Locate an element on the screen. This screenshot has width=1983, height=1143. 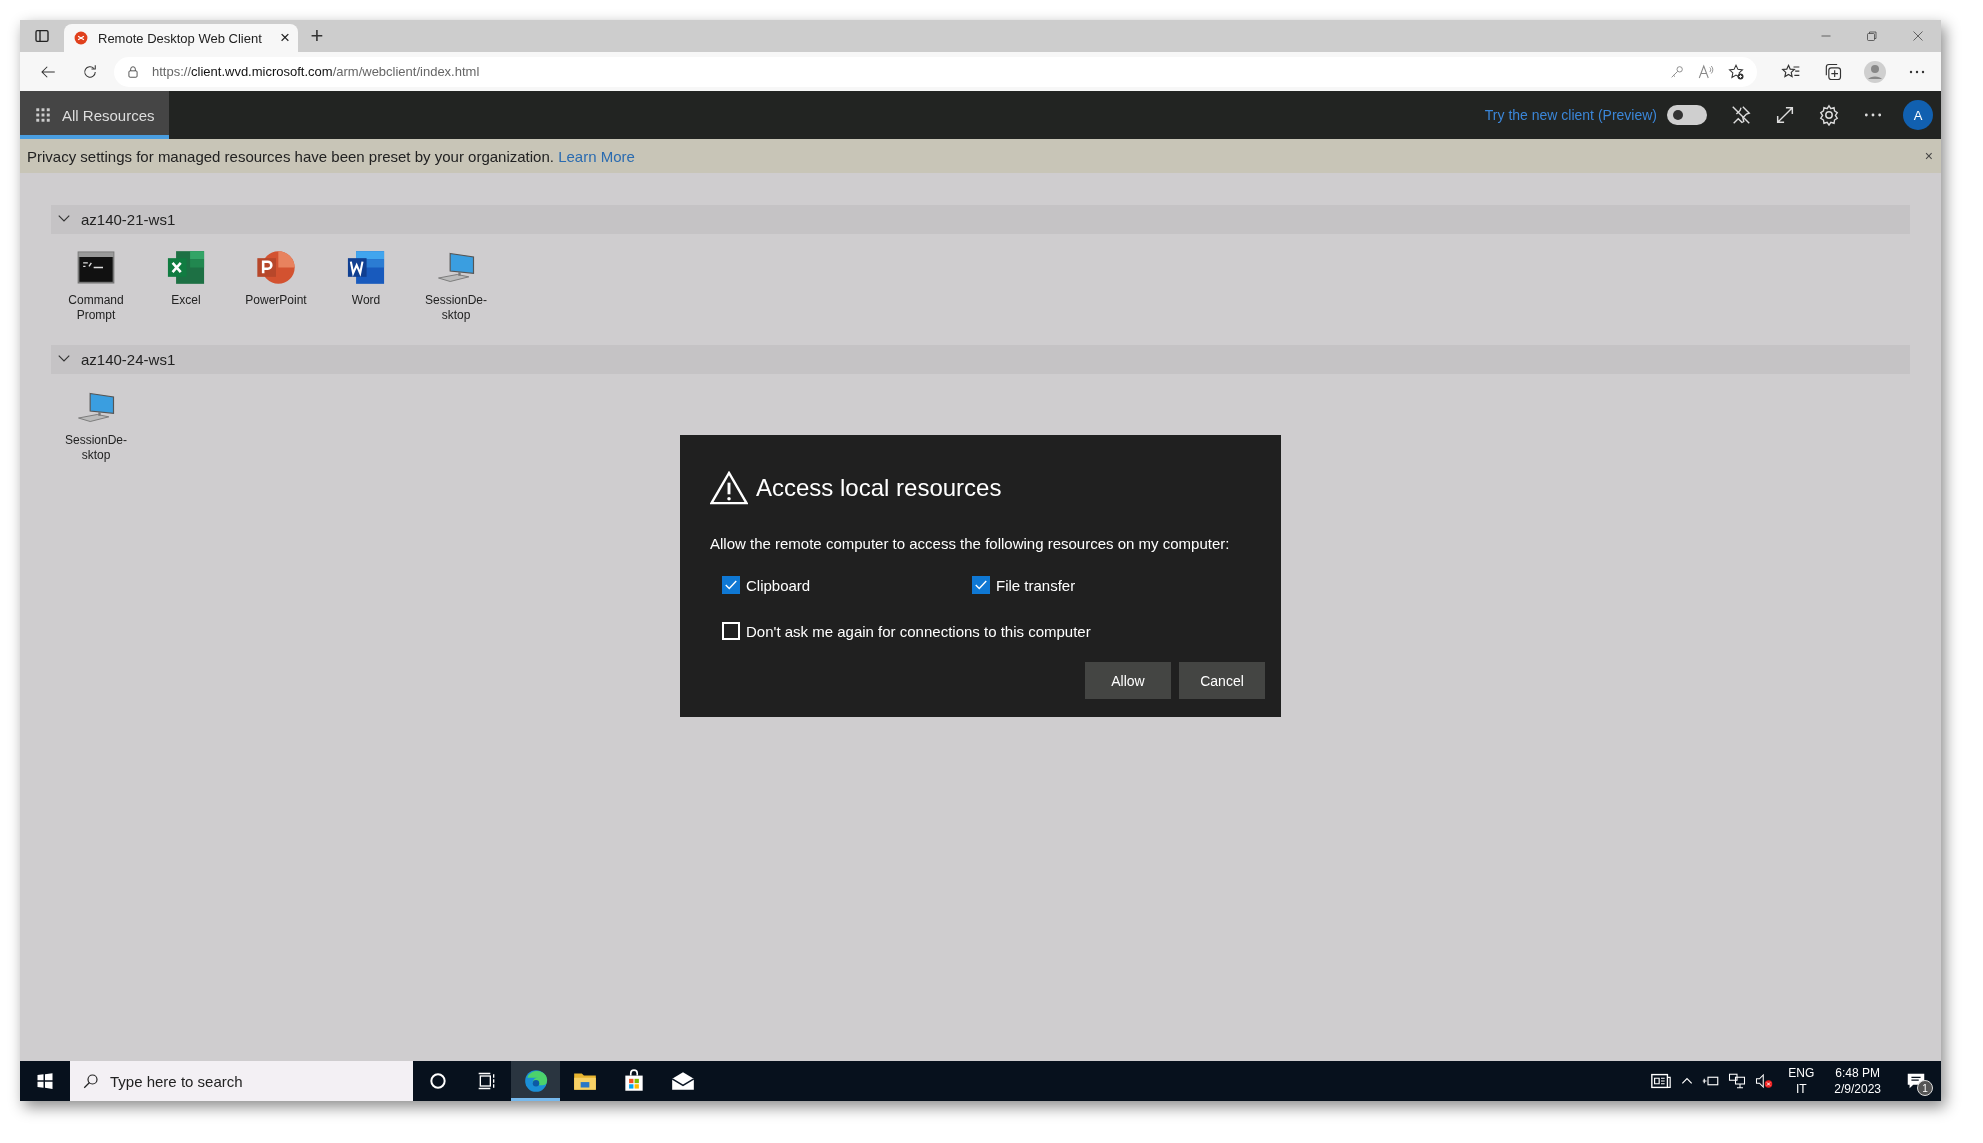
key-icon is located at coordinates (1677, 71).